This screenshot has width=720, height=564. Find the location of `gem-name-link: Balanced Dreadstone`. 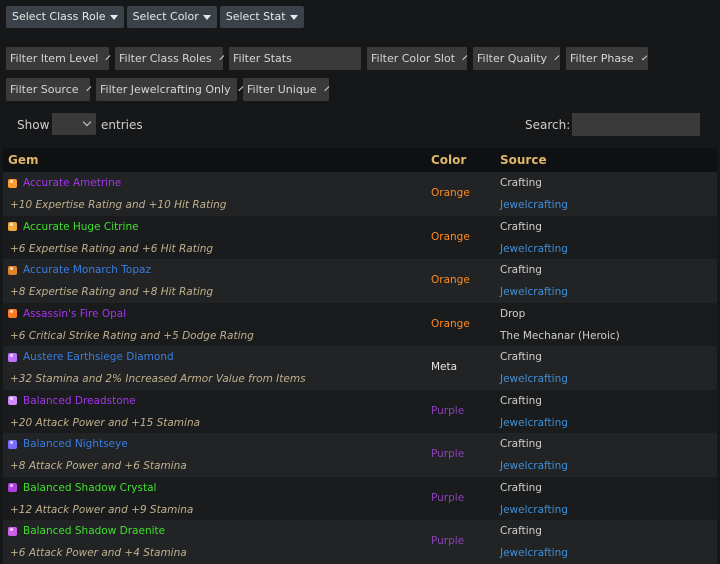

gem-name-link: Balanced Dreadstone is located at coordinates (72, 401).